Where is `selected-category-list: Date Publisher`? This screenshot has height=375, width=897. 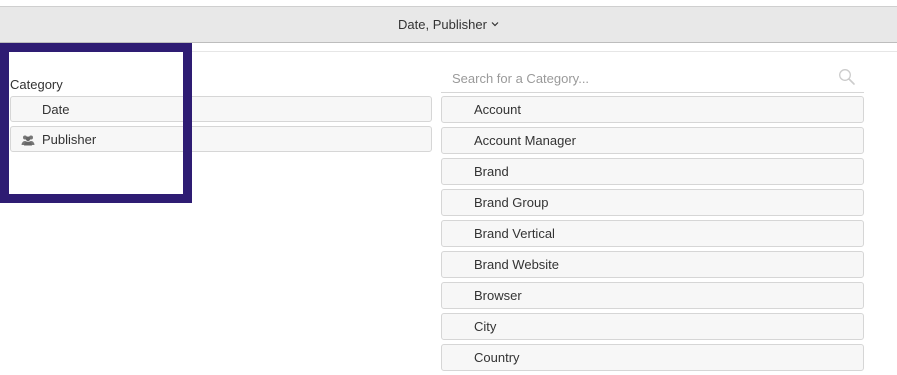 selected-category-list: Date Publisher is located at coordinates (221, 126).